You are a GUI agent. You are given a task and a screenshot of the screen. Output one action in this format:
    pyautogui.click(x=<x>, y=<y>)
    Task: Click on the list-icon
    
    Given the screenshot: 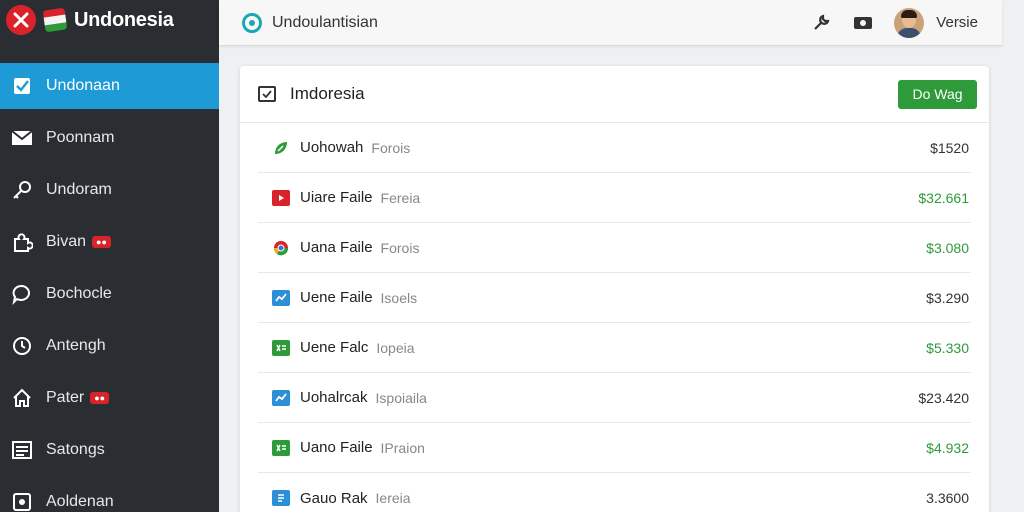 What is the action you would take?
    pyautogui.click(x=22, y=450)
    